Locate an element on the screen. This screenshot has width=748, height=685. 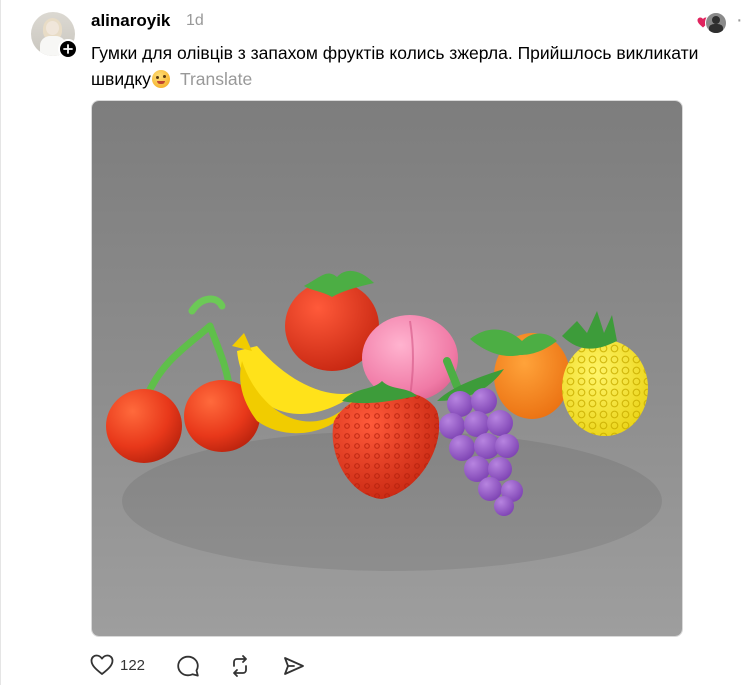
post-timestamp: 1d is located at coordinates (195, 20).